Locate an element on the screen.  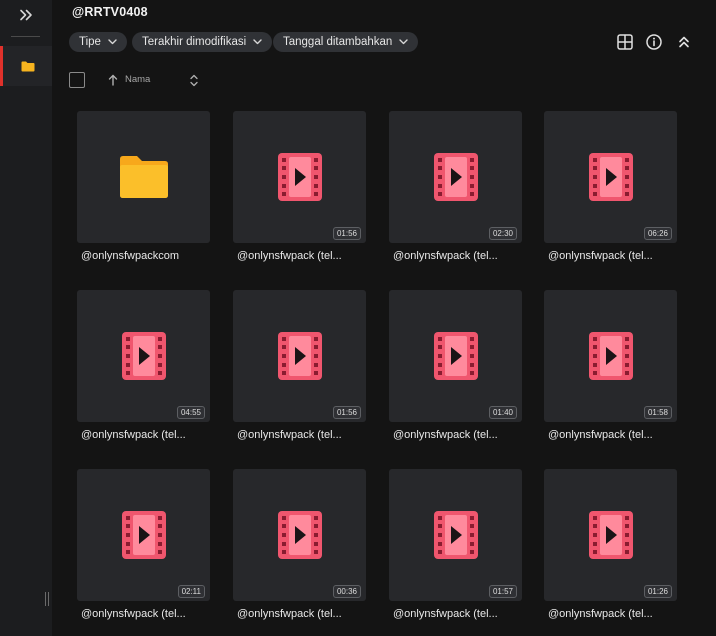
info-button is located at coordinates (654, 42).